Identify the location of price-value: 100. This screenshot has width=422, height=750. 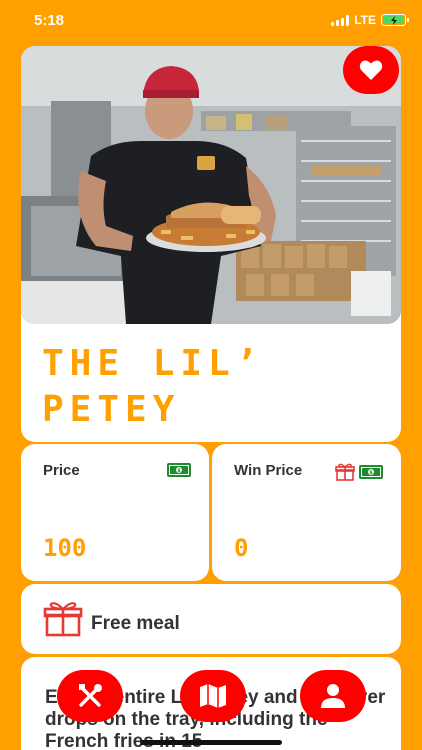
(65, 548).